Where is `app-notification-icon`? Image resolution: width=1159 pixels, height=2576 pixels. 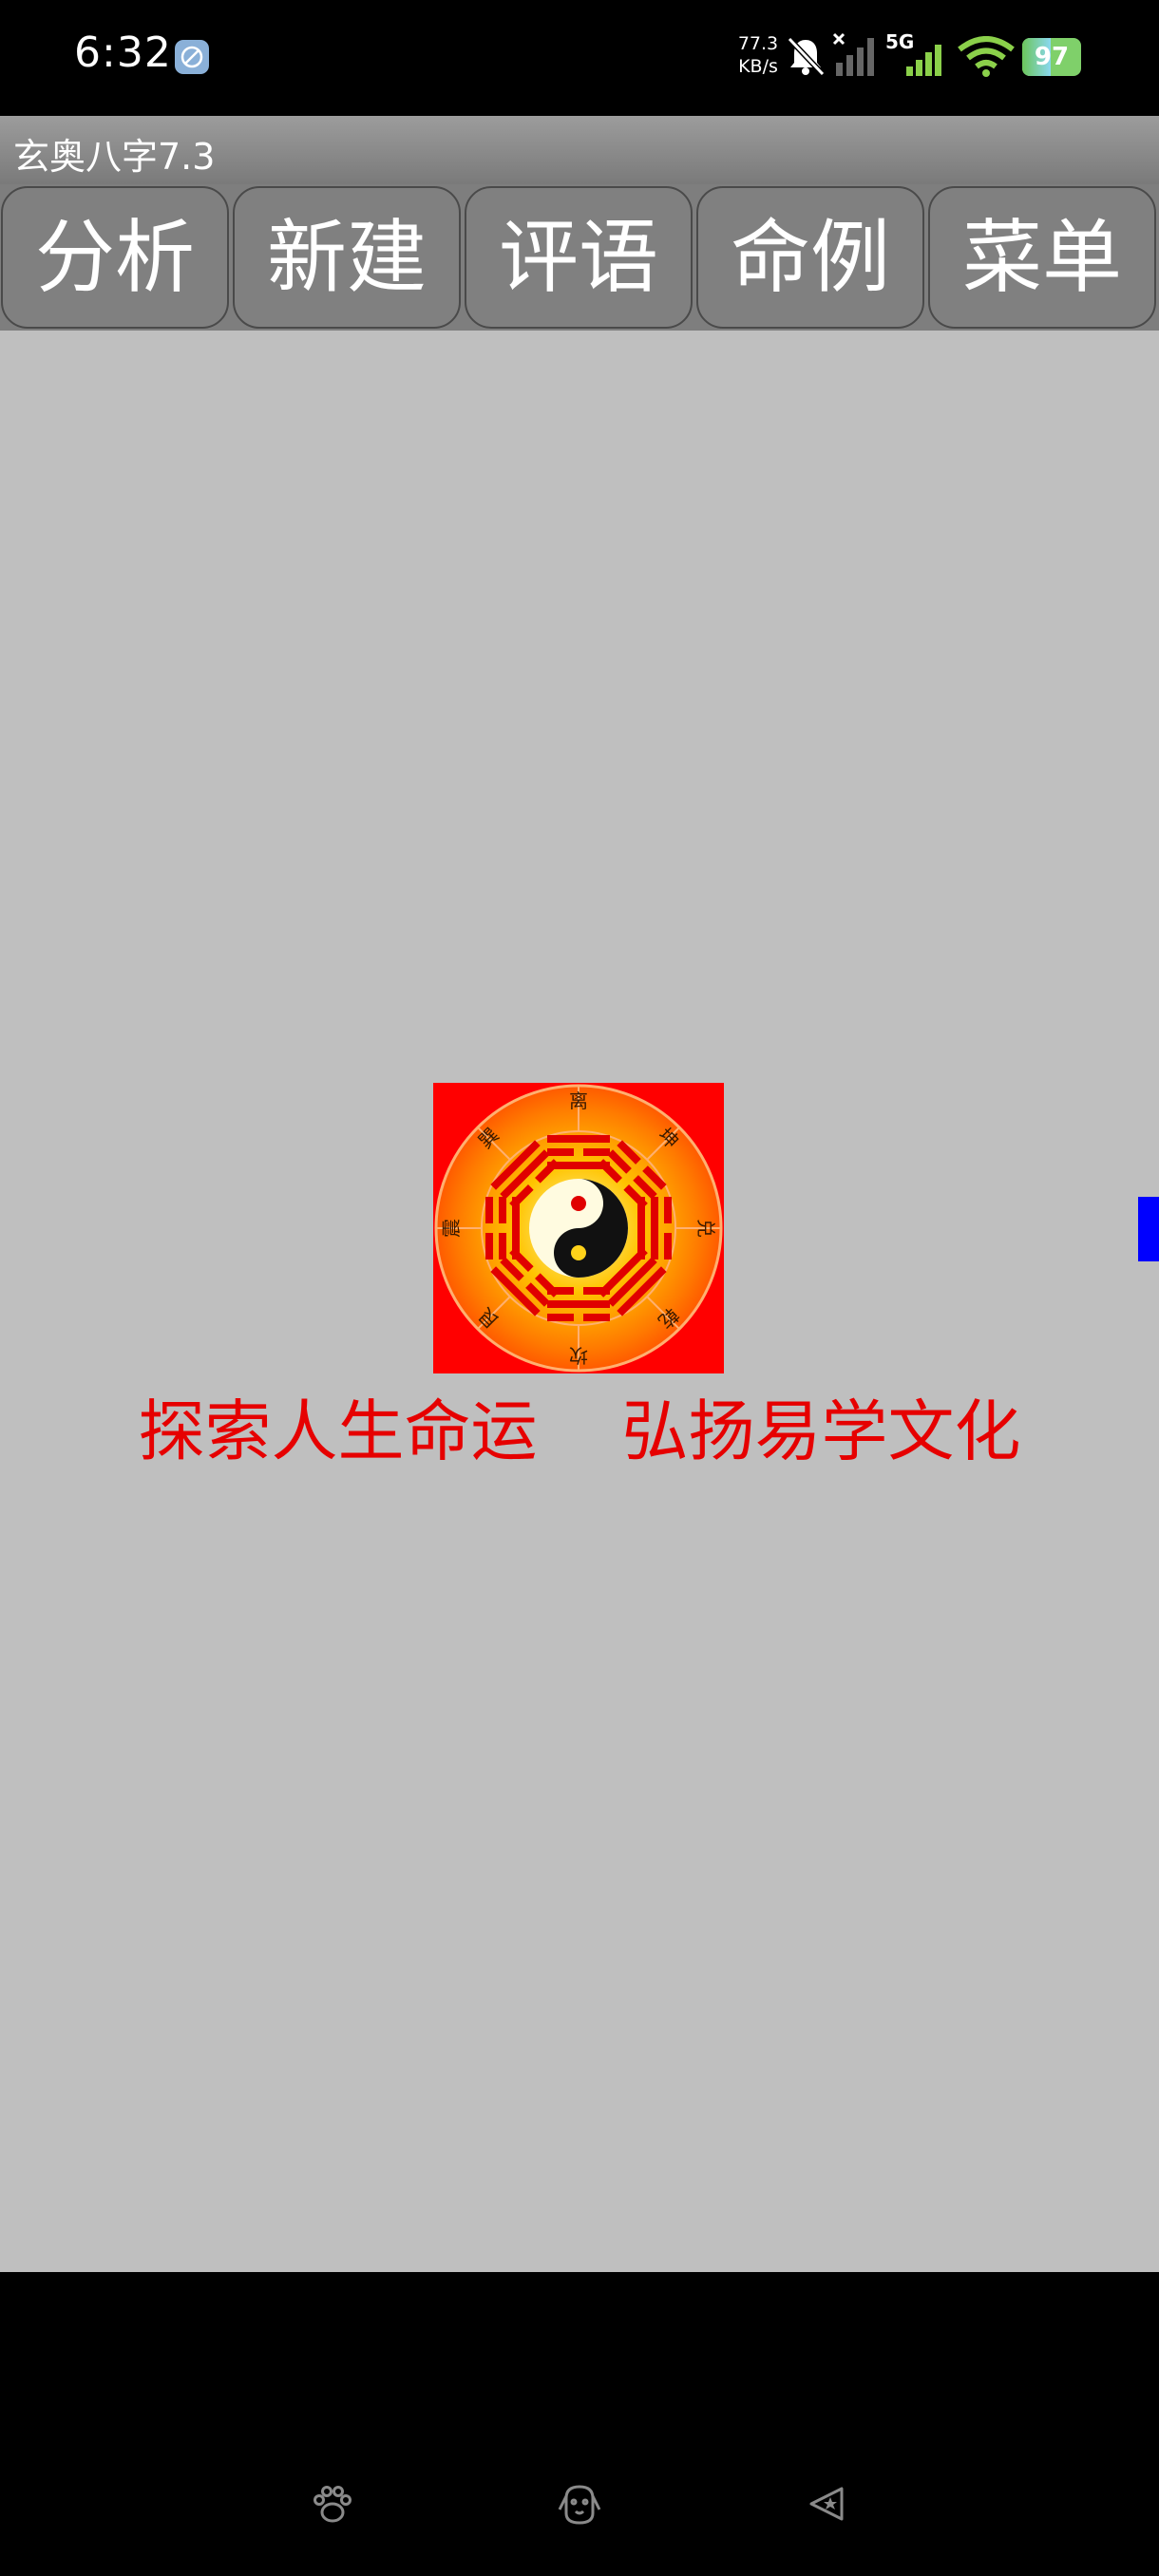 app-notification-icon is located at coordinates (192, 57).